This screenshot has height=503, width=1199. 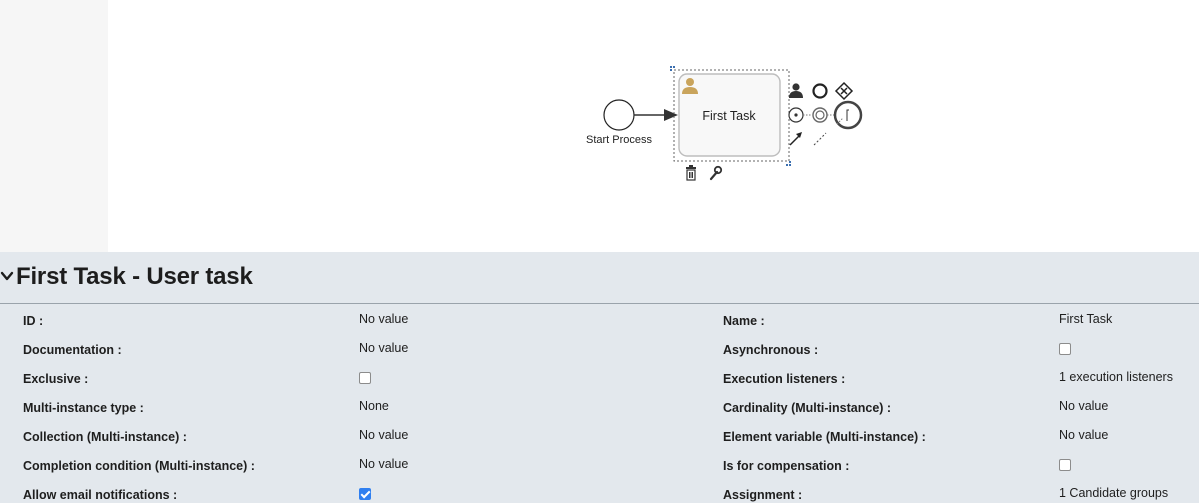 I want to click on exclusive-checkbox, so click(x=365, y=378).